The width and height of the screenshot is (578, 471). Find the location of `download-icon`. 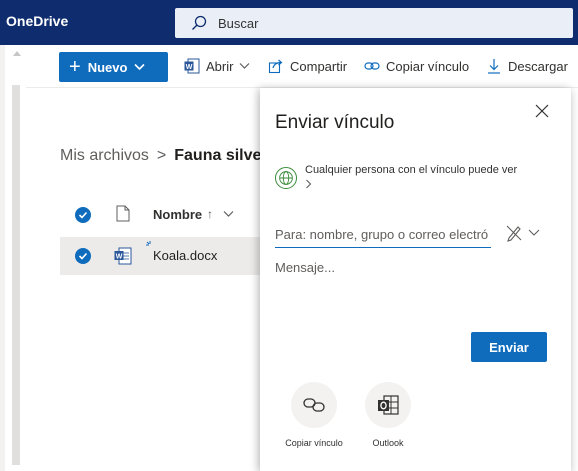

download-icon is located at coordinates (494, 66).